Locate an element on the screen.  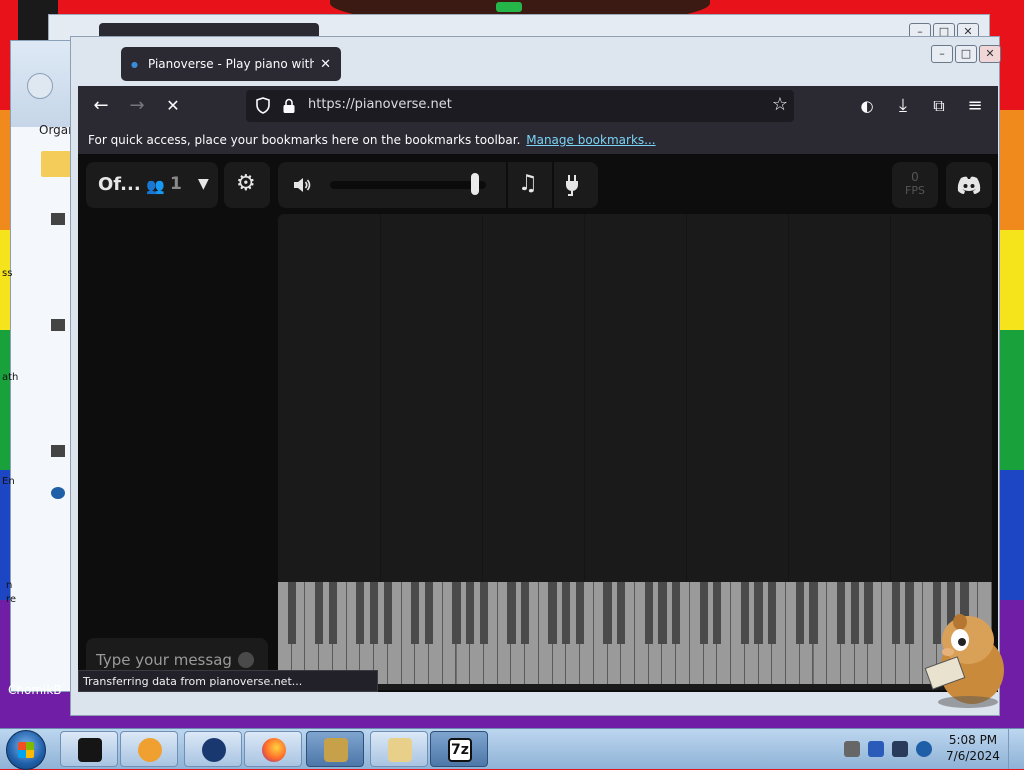
taskbar-folder-window is located at coordinates (399, 749).